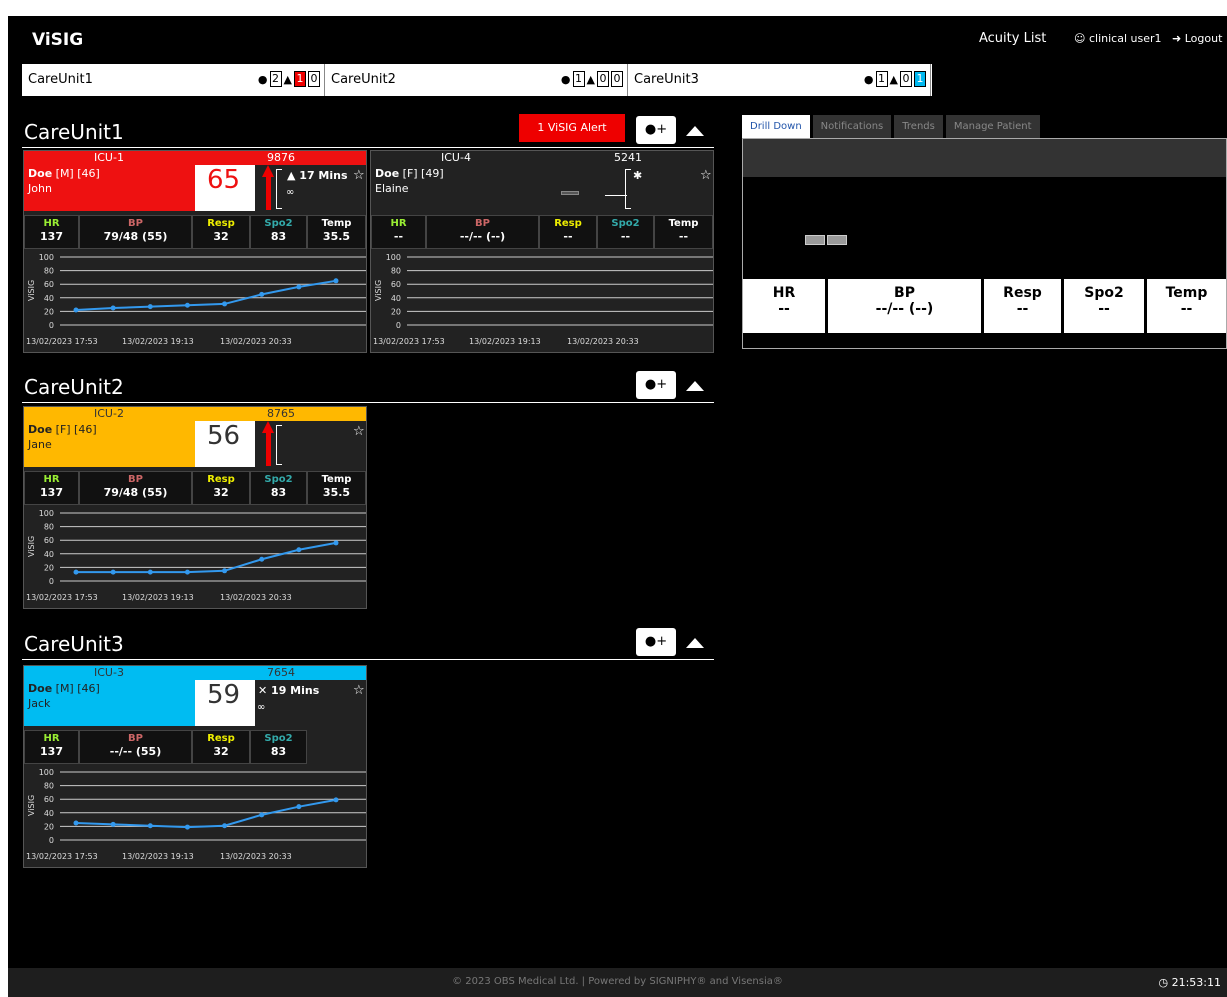  Describe the element at coordinates (256, 597) in the screenshot. I see `x-tick-label: 13/02/2023 20:33` at that location.